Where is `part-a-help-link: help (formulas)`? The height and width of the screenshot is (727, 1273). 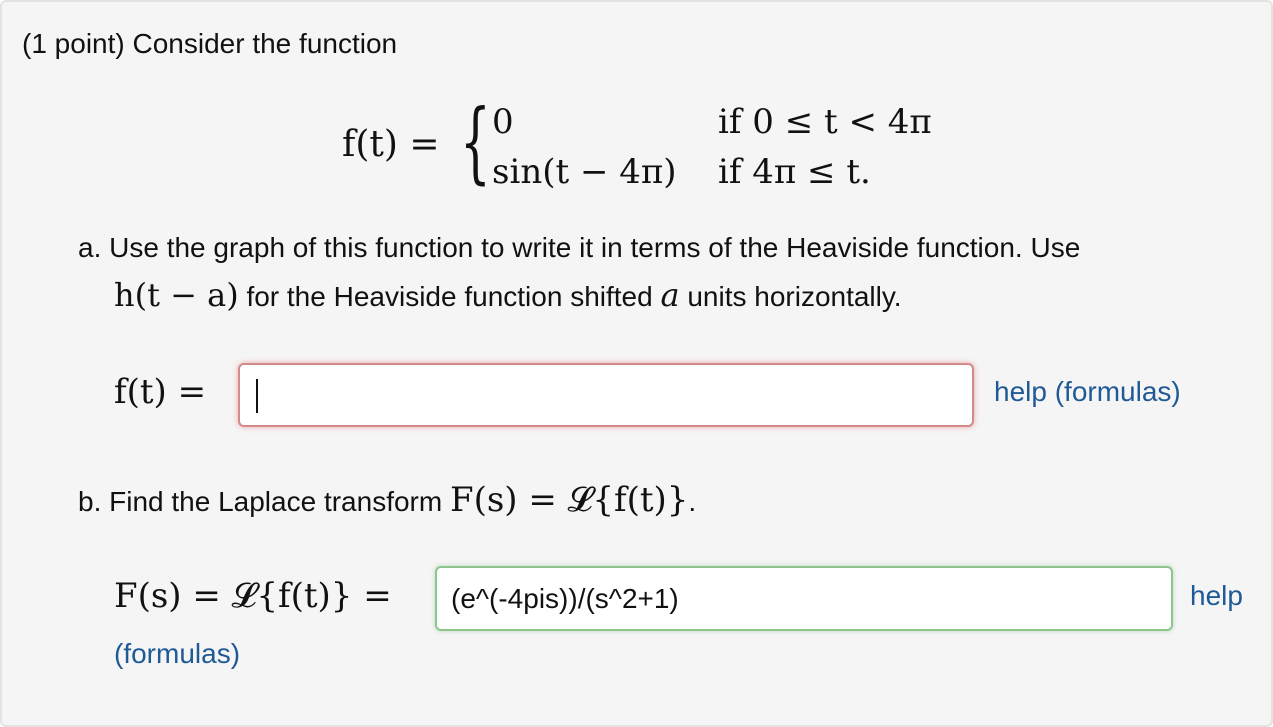 part-a-help-link: help (formulas) is located at coordinates (1087, 392).